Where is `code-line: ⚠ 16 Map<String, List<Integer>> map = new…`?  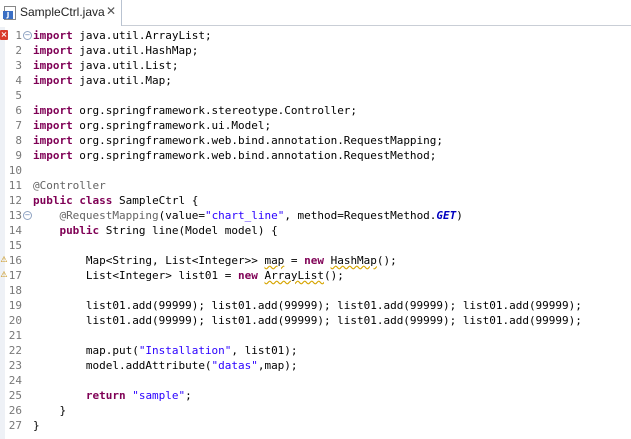 code-line: ⚠ 16 Map<String, List<Integer>> map = new… is located at coordinates (315, 260).